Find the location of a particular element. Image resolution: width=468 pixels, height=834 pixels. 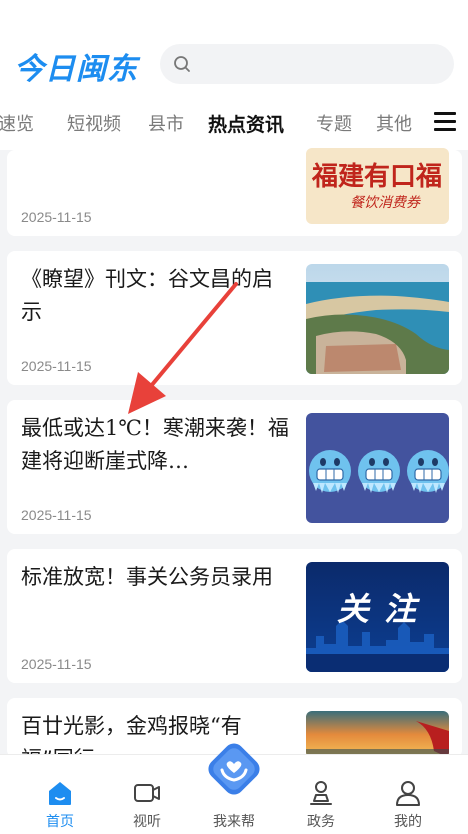

nav-label: 我来帮 is located at coordinates (234, 822).